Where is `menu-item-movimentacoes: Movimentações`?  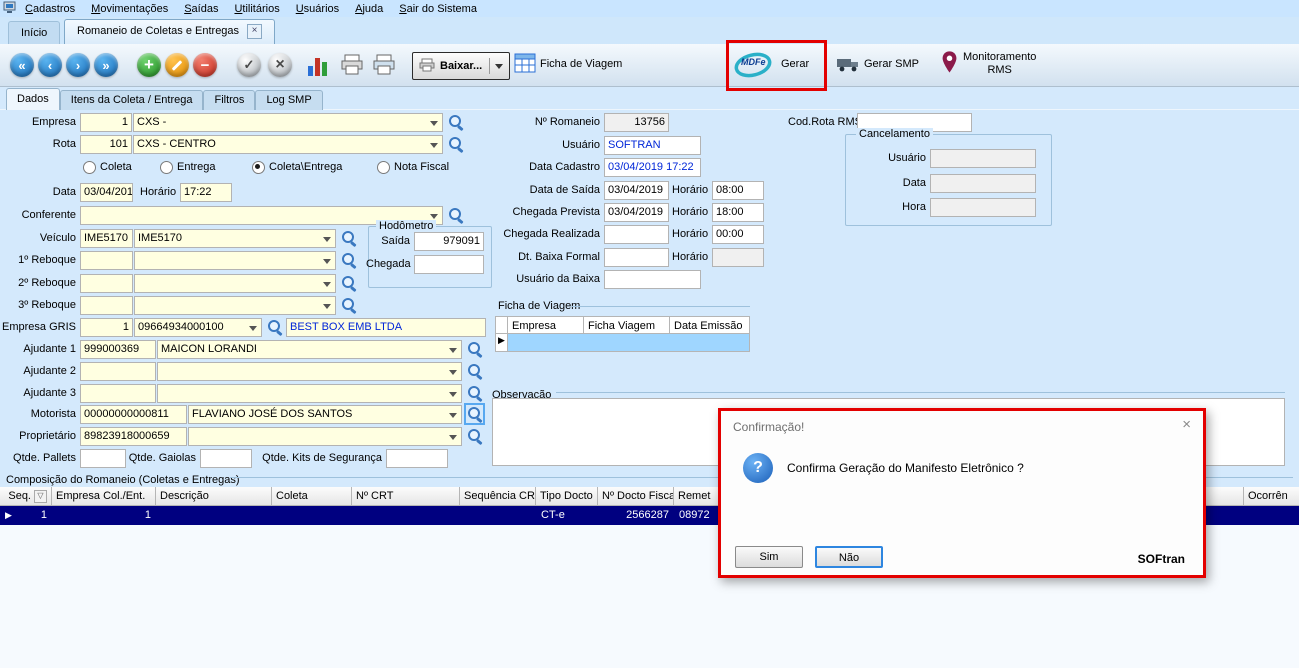
menu-item-movimentacoes: Movimentações is located at coordinates (129, 9).